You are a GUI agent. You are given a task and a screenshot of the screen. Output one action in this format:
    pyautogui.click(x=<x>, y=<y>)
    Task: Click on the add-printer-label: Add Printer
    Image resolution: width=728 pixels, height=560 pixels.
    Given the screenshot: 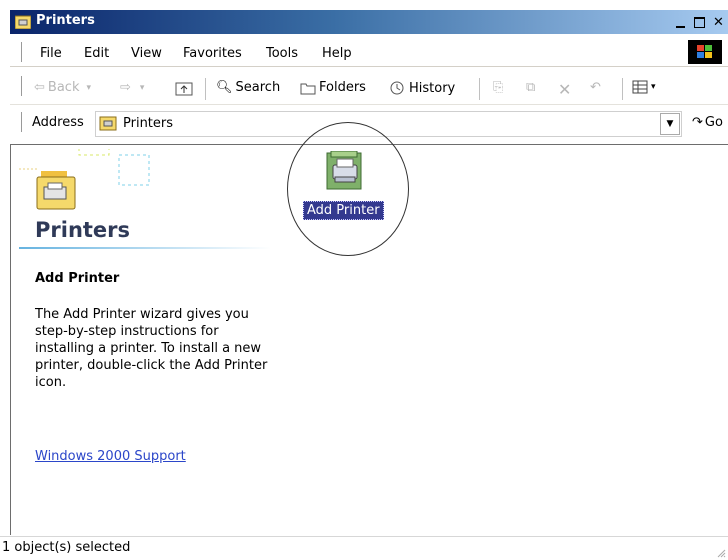 What is the action you would take?
    pyautogui.click(x=343, y=210)
    